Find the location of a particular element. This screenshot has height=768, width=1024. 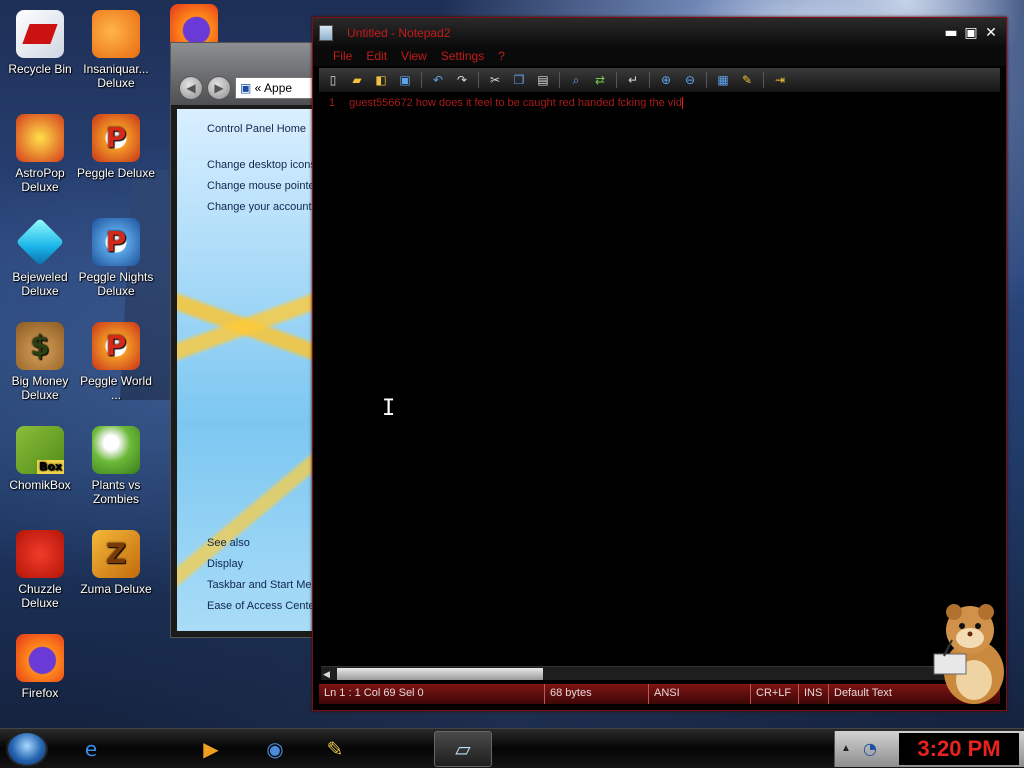

exit-icon: ⇥ is located at coordinates (780, 80).